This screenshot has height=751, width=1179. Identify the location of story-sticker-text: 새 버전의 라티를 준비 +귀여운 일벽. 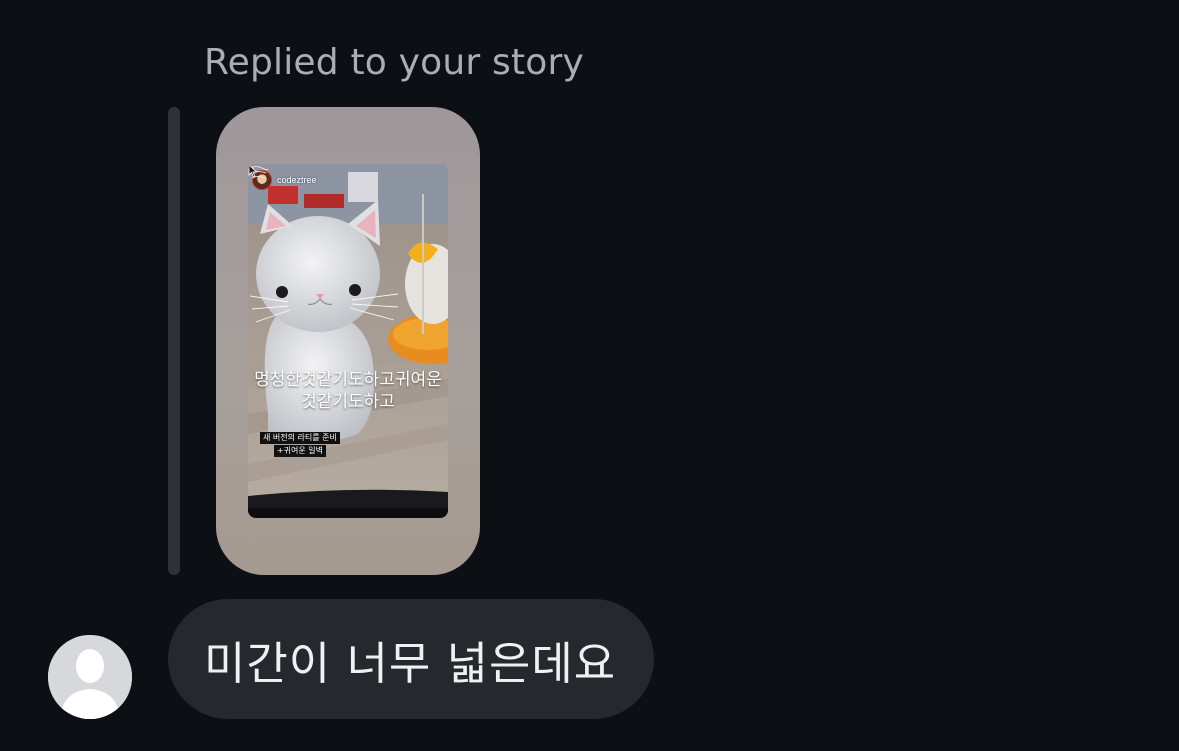
(300, 444).